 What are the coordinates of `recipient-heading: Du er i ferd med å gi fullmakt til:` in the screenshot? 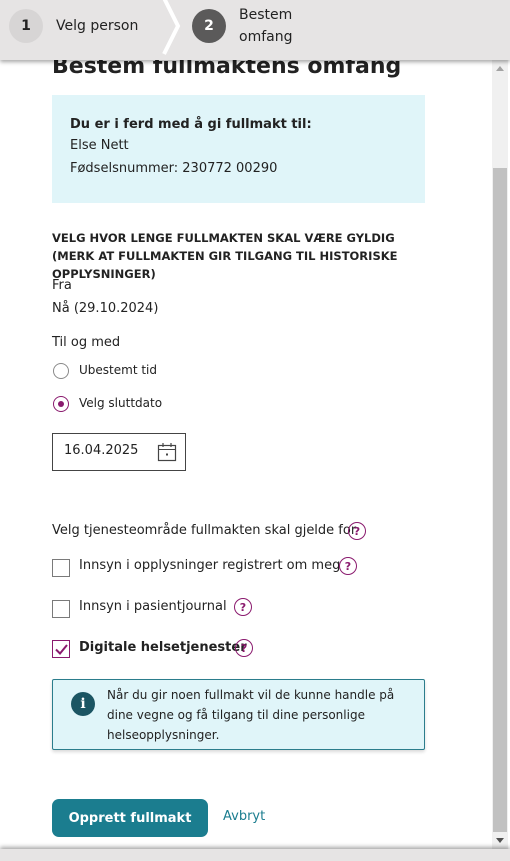 It's located at (191, 124).